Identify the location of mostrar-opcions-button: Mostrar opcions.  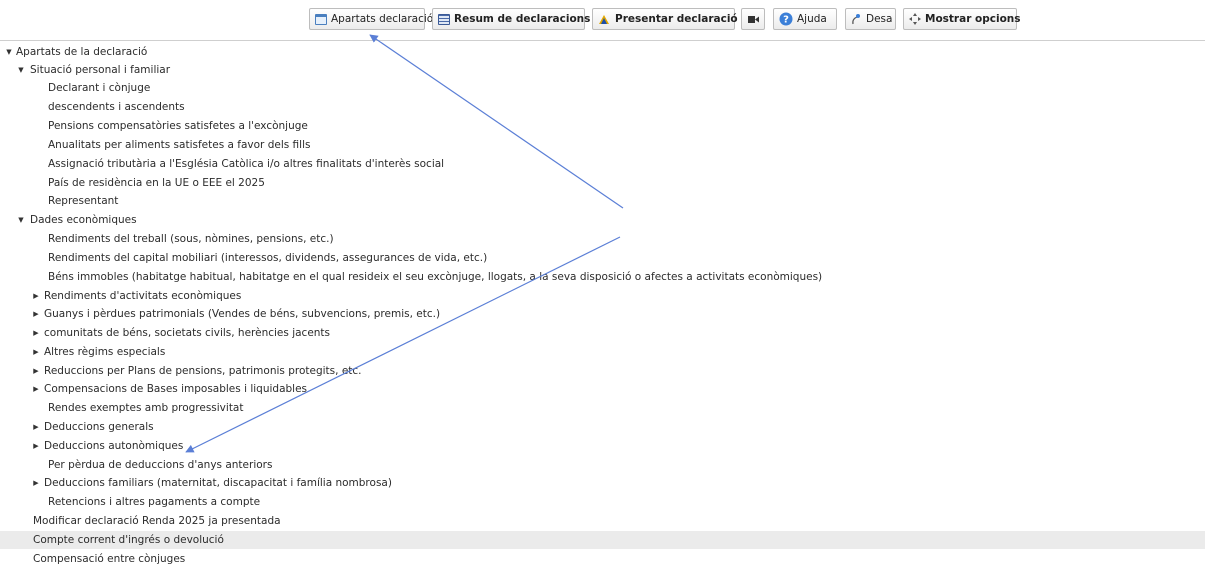
(962, 19).